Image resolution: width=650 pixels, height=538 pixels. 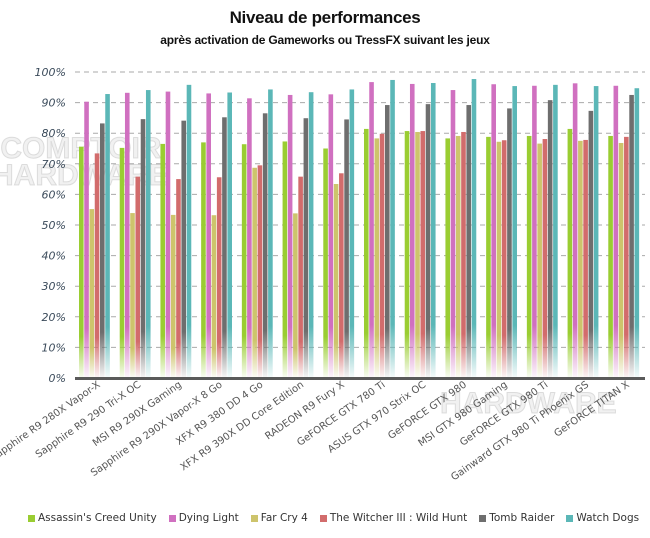 I want to click on legend-item: Far Cry 4, so click(x=279, y=518).